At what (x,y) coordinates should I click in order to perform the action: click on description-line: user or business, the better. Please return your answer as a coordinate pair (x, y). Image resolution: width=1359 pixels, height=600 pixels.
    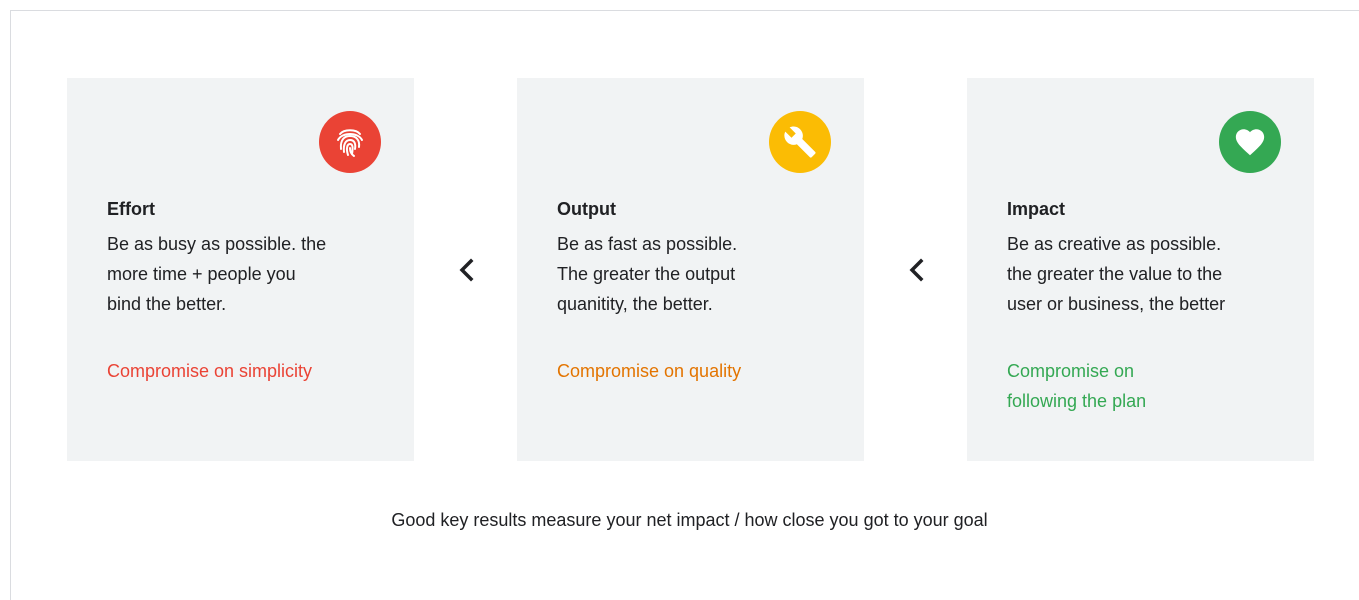
    Looking at the image, I should click on (1116, 304).